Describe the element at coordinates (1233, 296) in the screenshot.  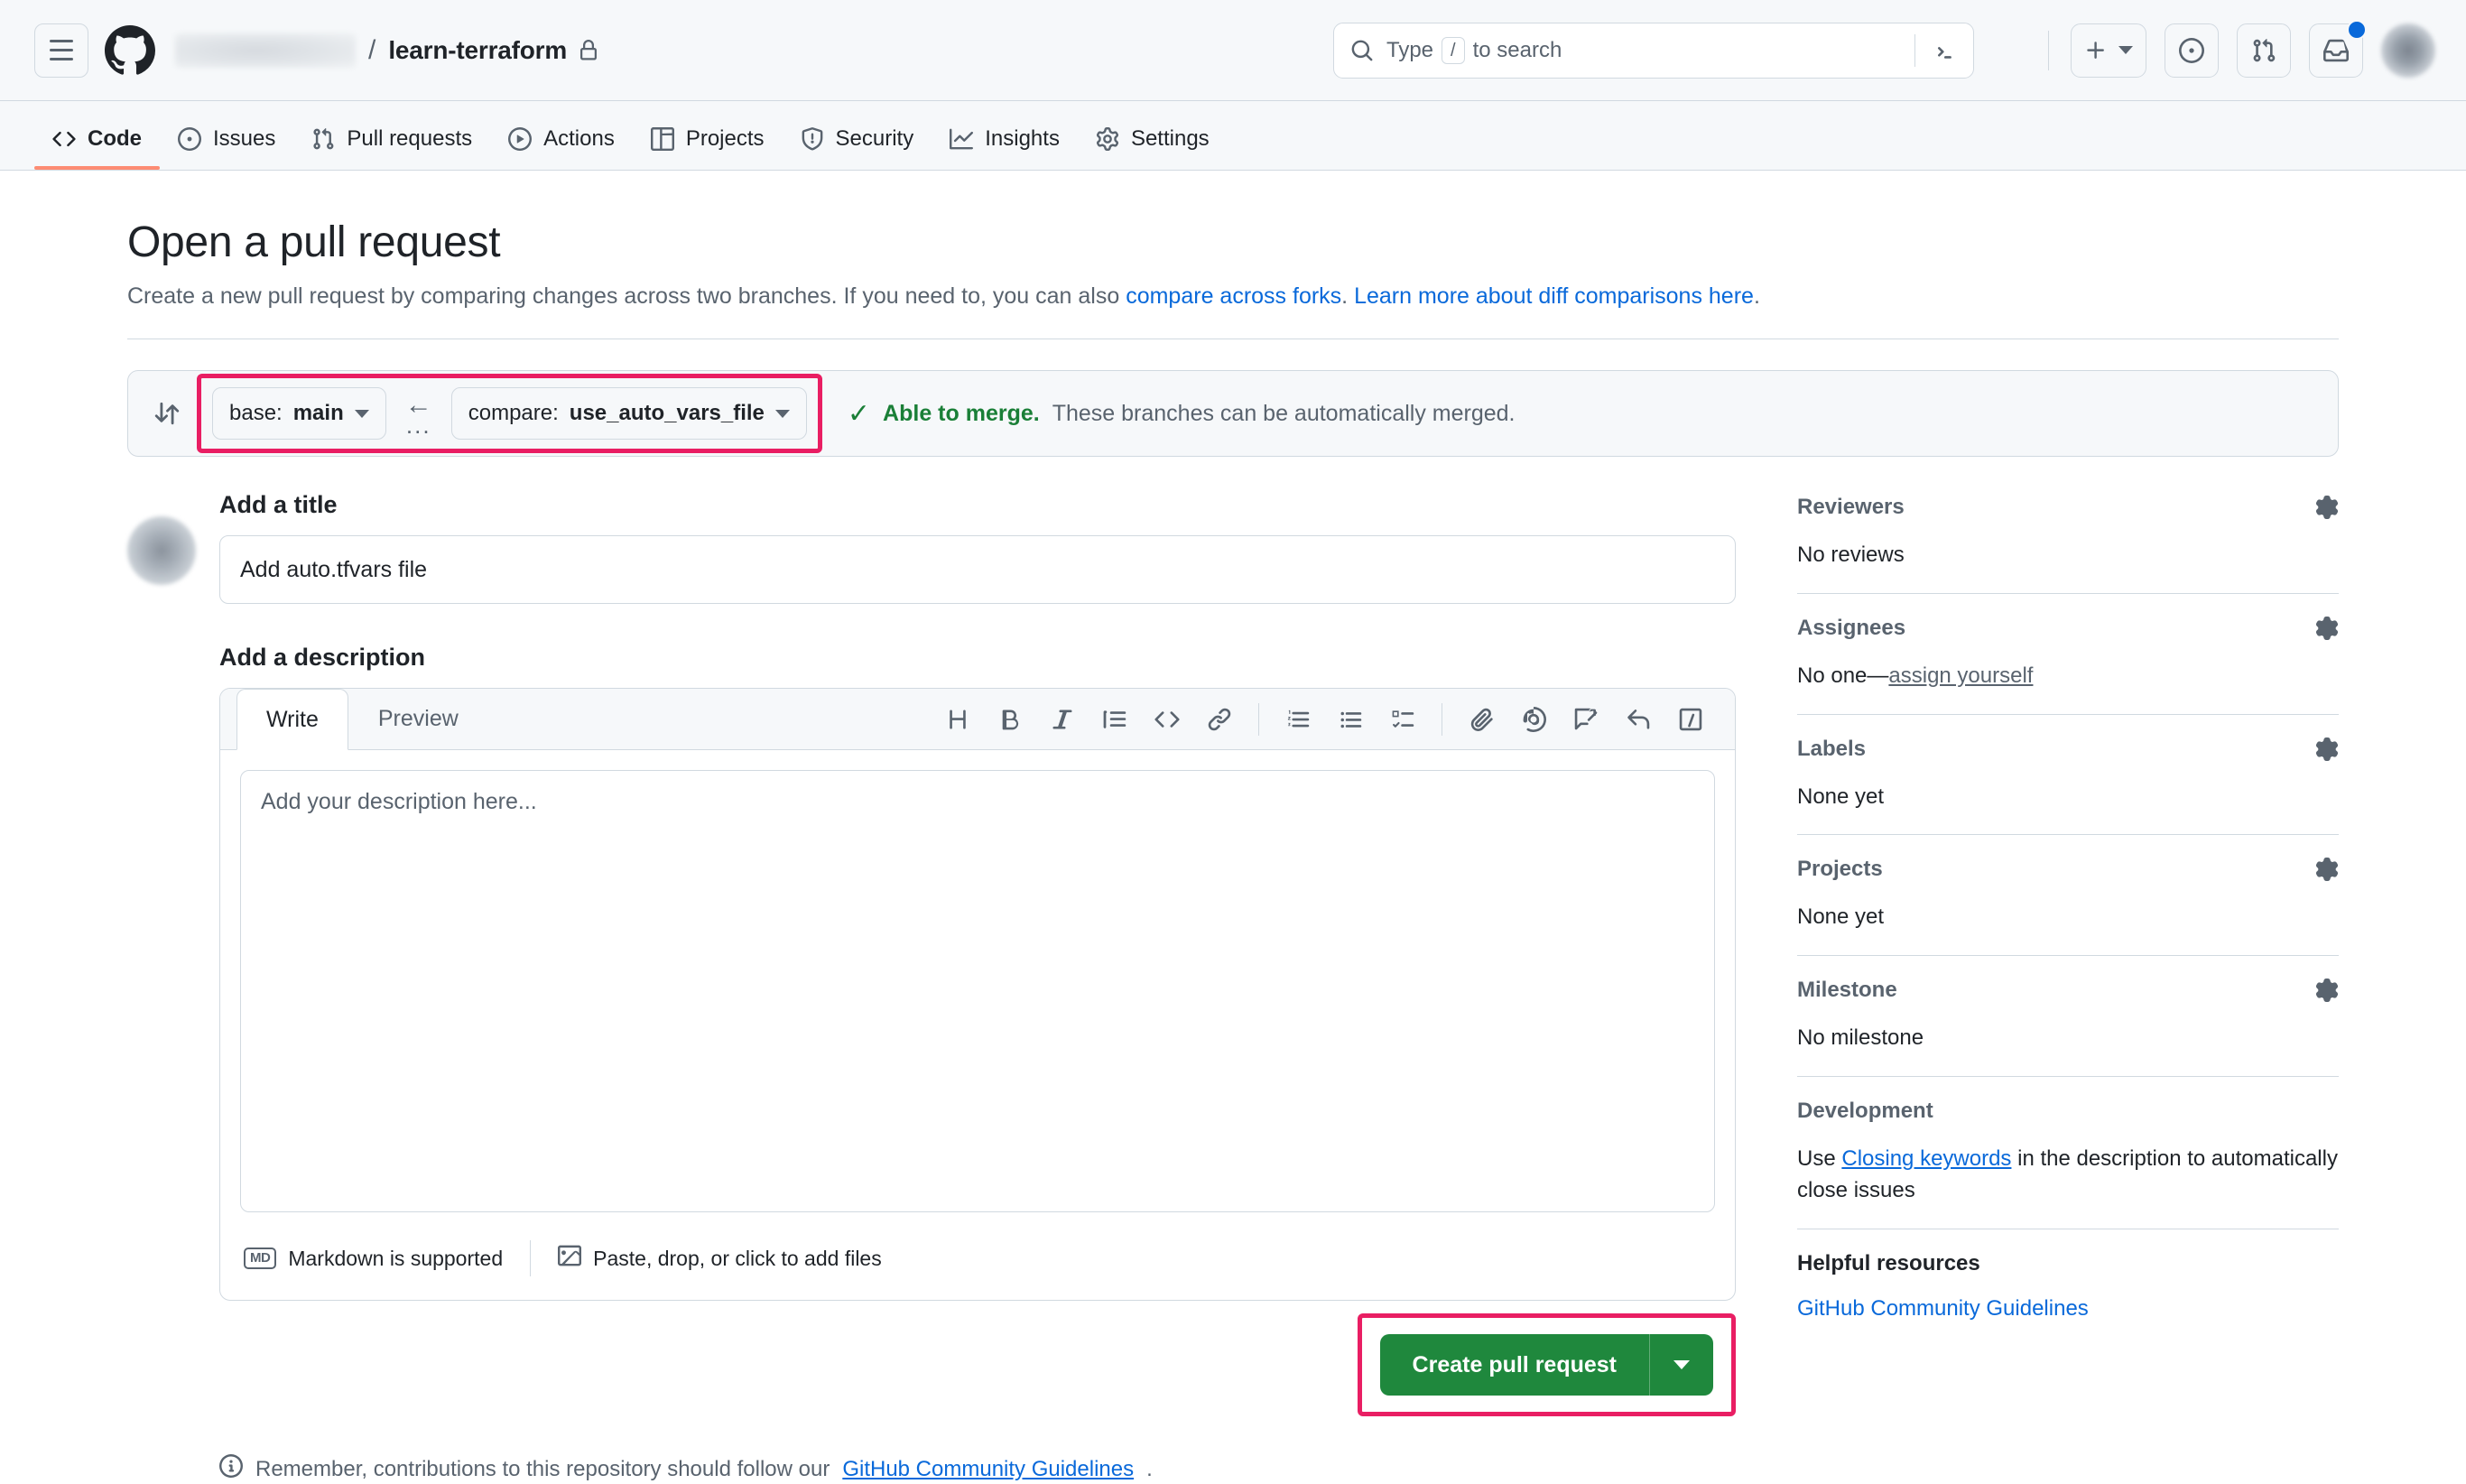
I see `compare-across-forks-link: compare across forks` at that location.